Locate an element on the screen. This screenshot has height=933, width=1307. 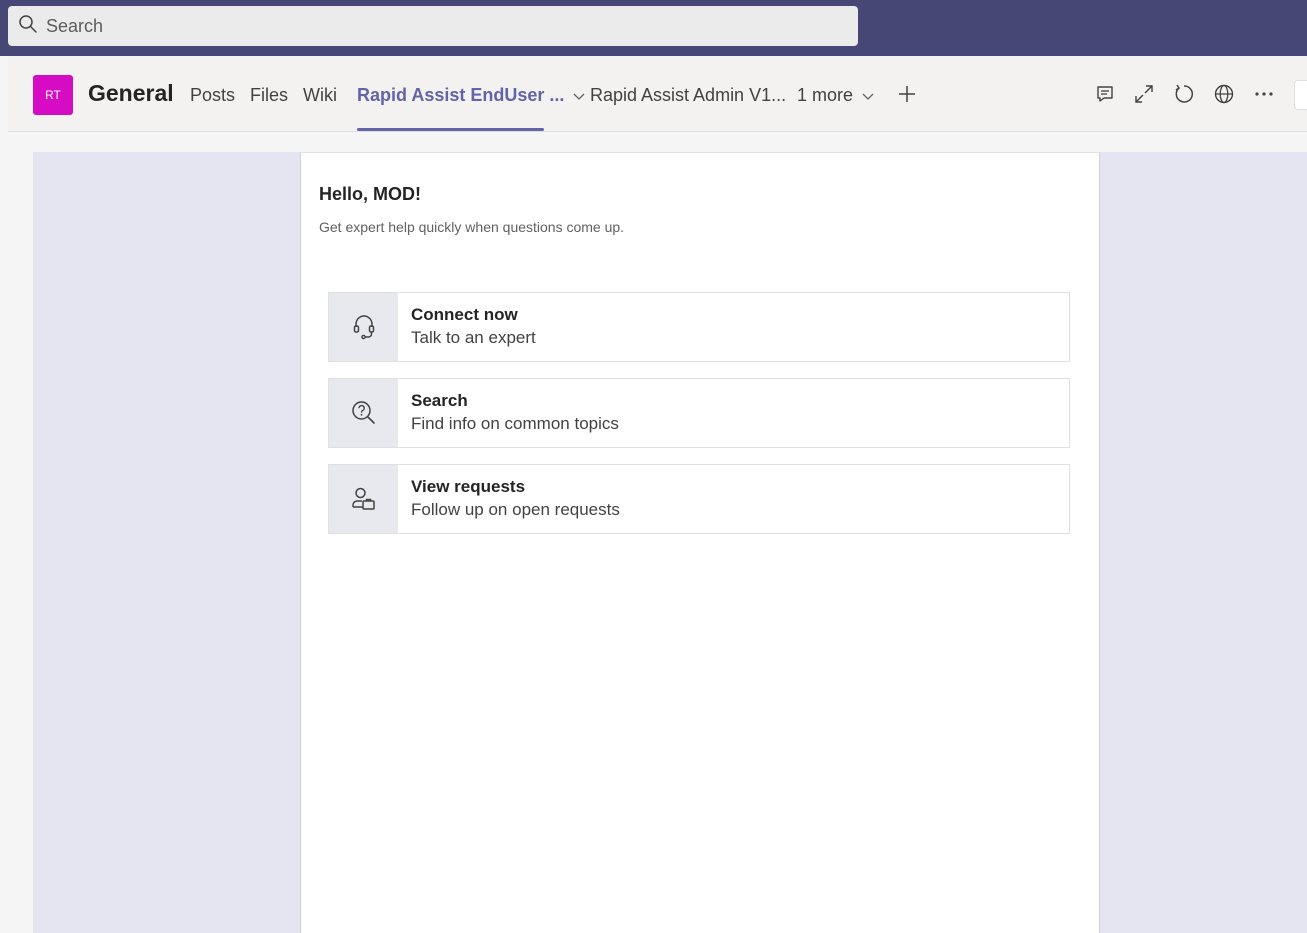
more-options-icon is located at coordinates (1264, 94).